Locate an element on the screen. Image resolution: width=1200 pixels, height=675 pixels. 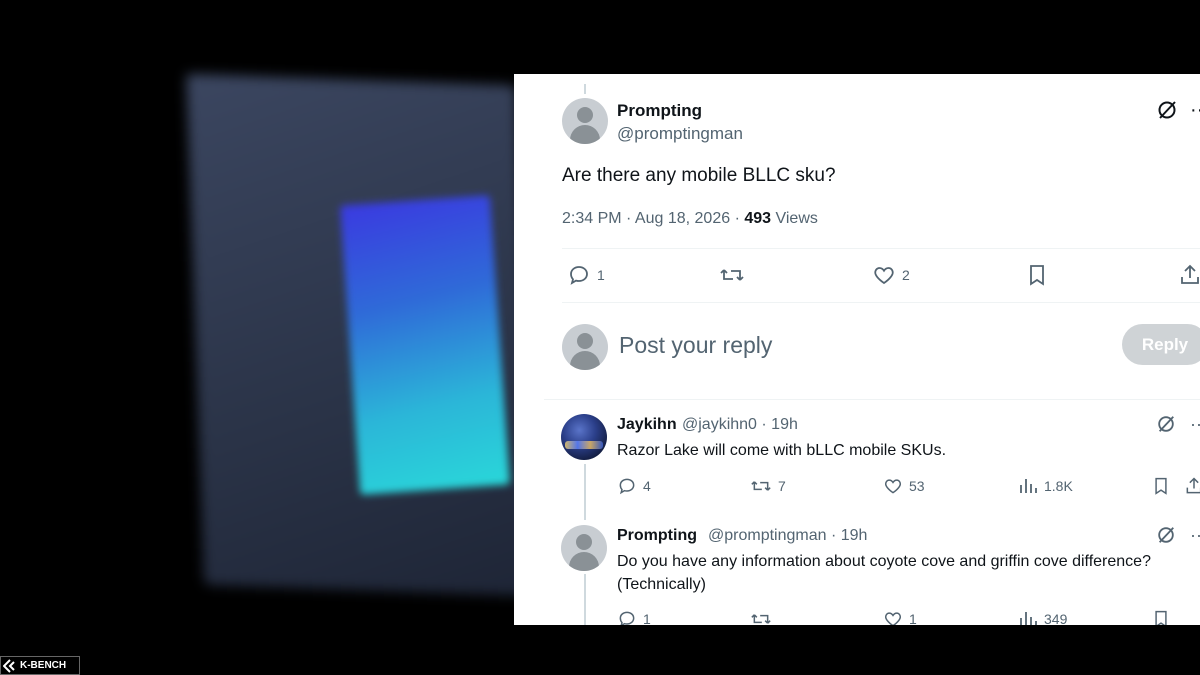
repost-action: 7 is located at coordinates (768, 486).